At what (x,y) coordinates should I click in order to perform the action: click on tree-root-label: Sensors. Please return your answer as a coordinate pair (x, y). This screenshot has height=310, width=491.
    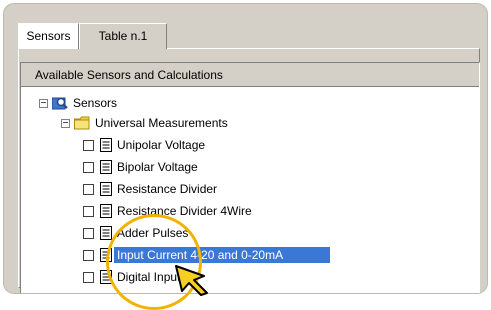
    Looking at the image, I should click on (95, 103).